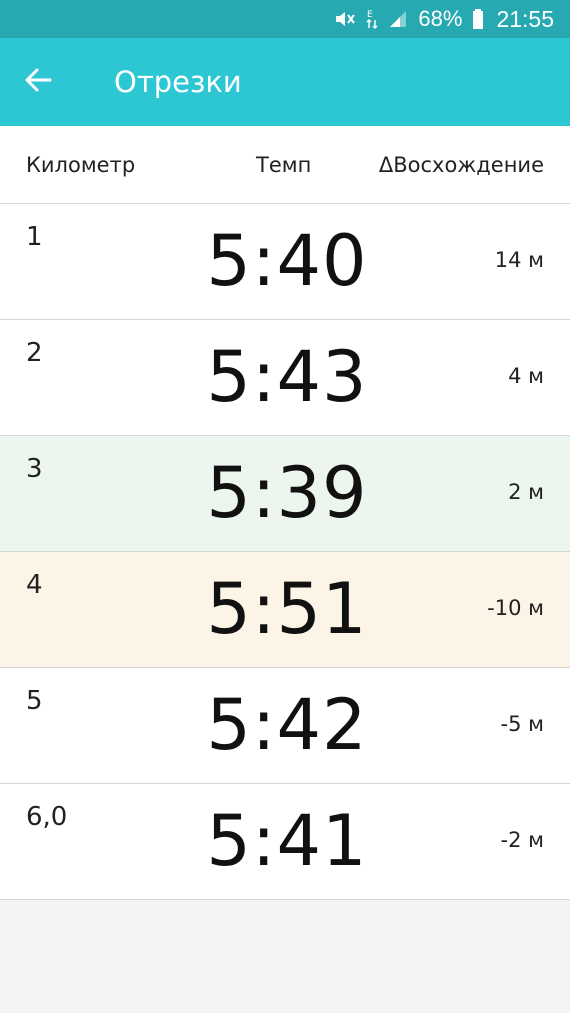 The height and width of the screenshot is (1013, 570). I want to click on table-row: 5 5:42 -5 м, so click(285, 726).